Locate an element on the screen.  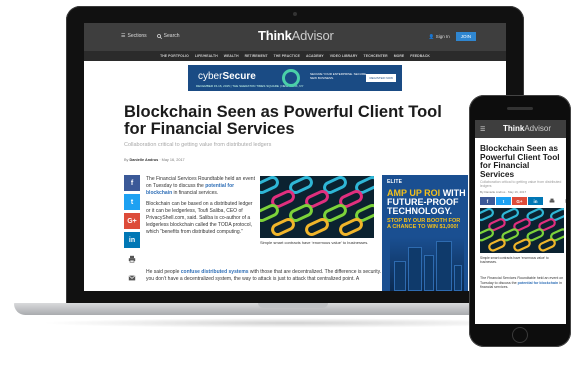
p3-text: He said people is located at coordinates (163, 272).